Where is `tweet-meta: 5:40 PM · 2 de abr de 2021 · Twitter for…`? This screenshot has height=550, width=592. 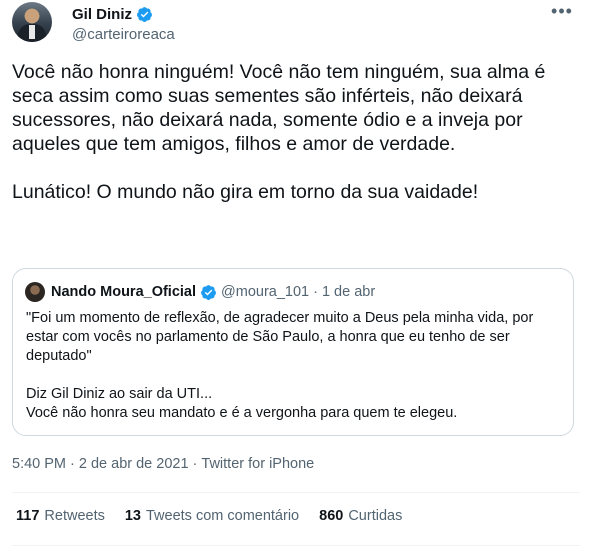
tweet-meta: 5:40 PM · 2 de abr de 2021 · Twitter for… is located at coordinates (163, 464).